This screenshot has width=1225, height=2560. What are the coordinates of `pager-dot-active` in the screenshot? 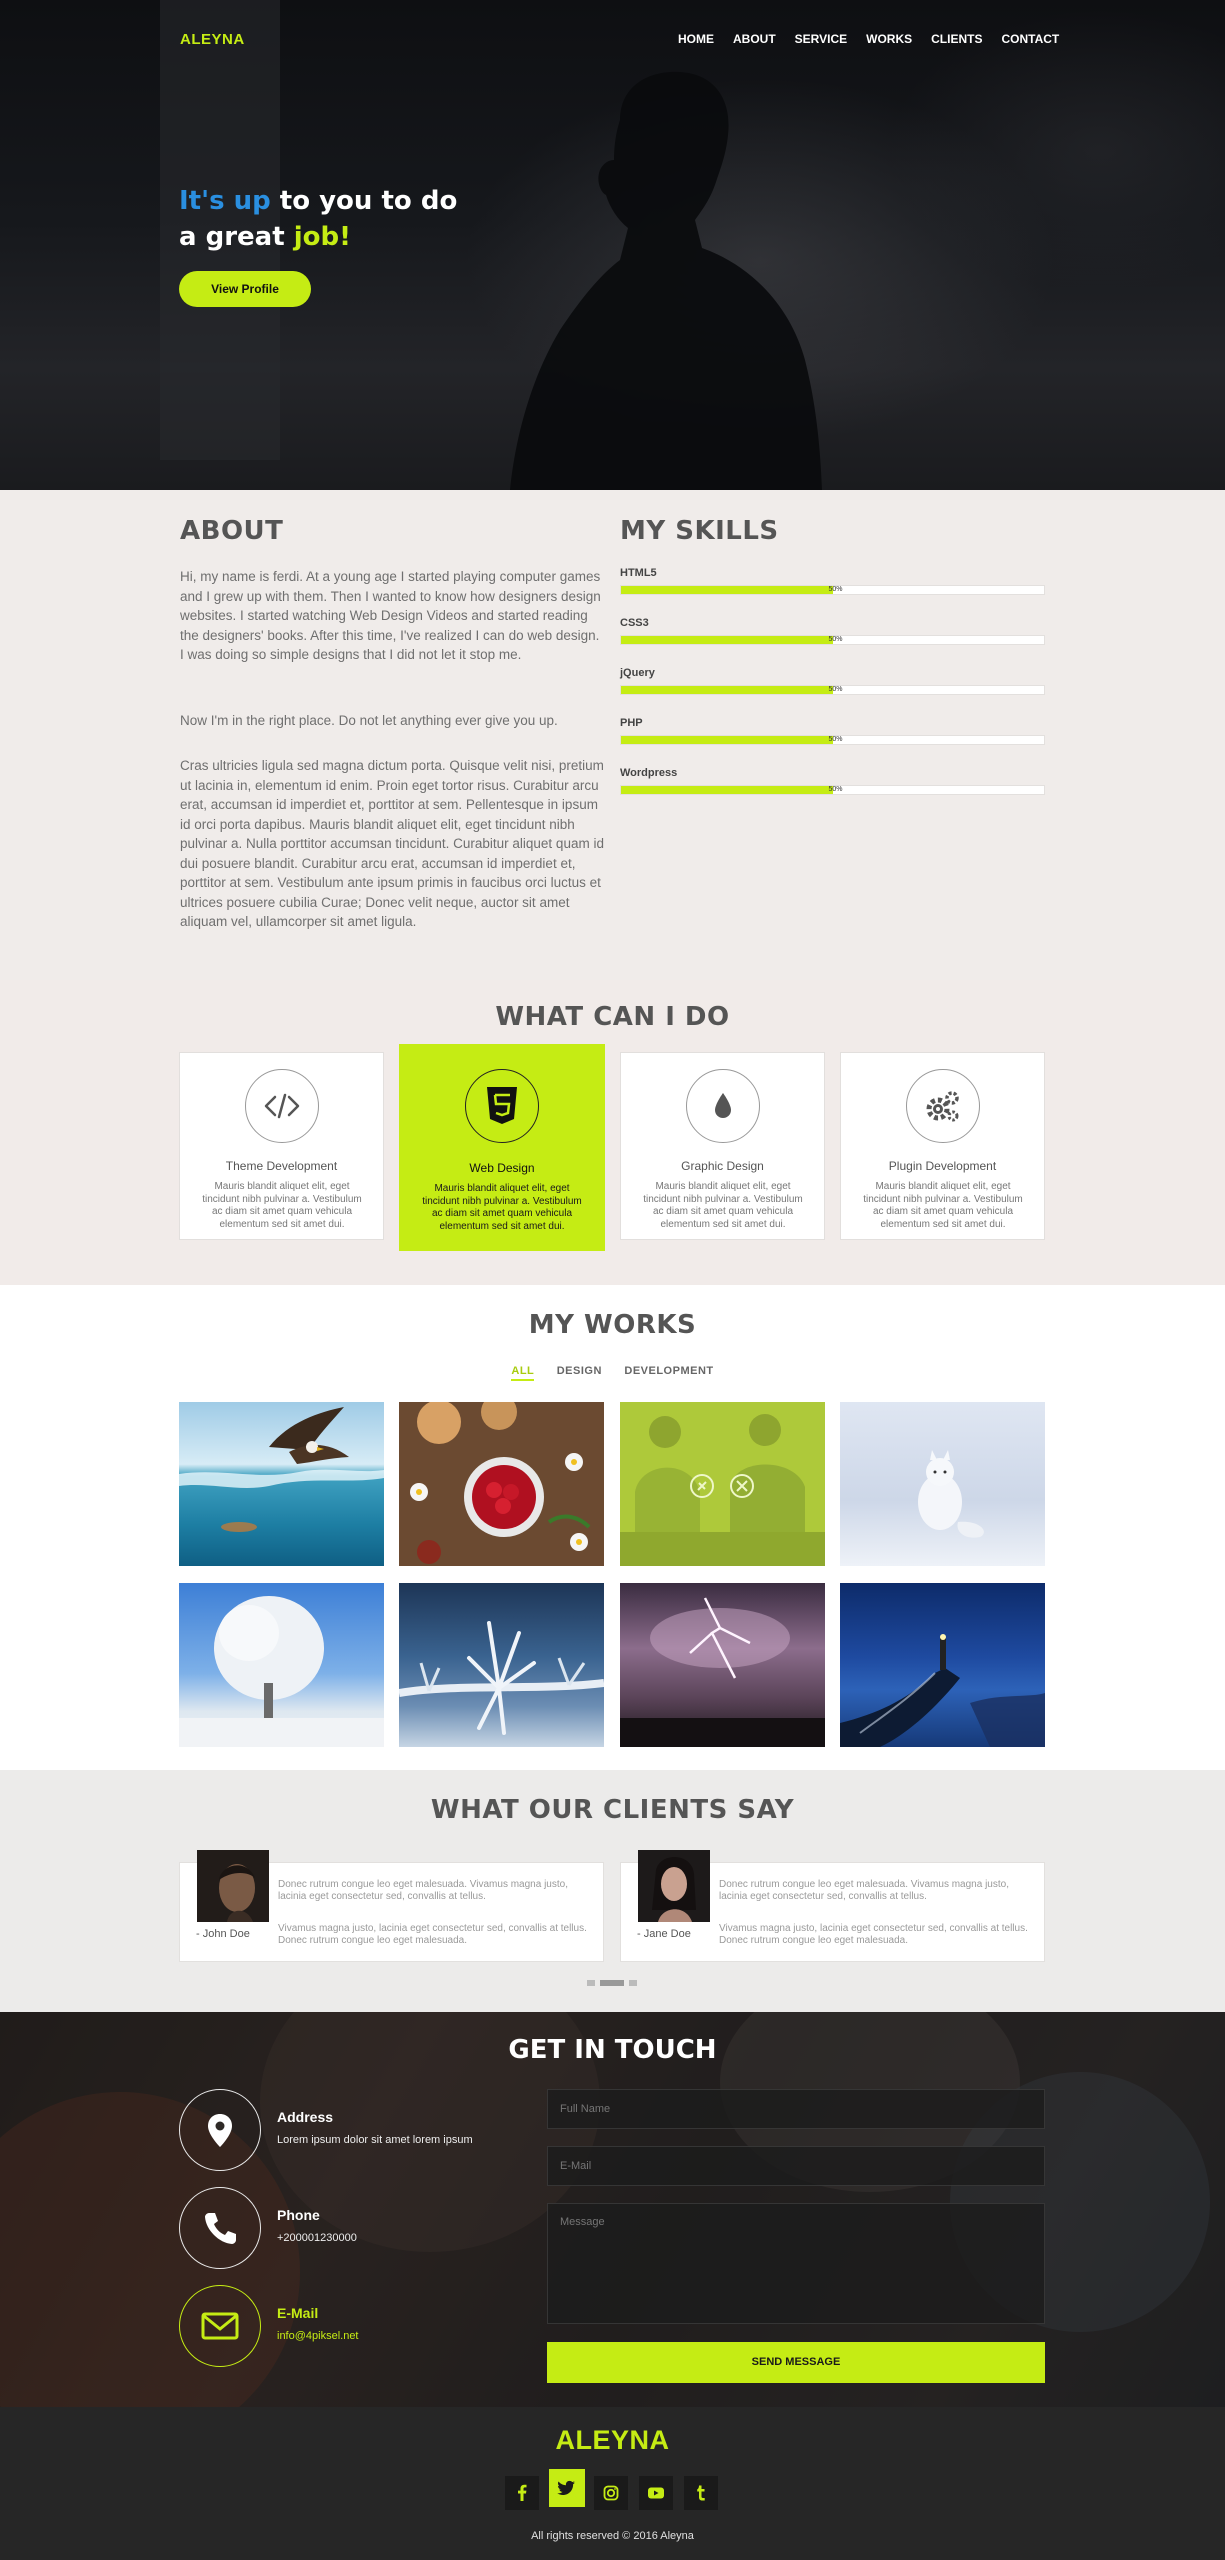 It's located at (612, 1983).